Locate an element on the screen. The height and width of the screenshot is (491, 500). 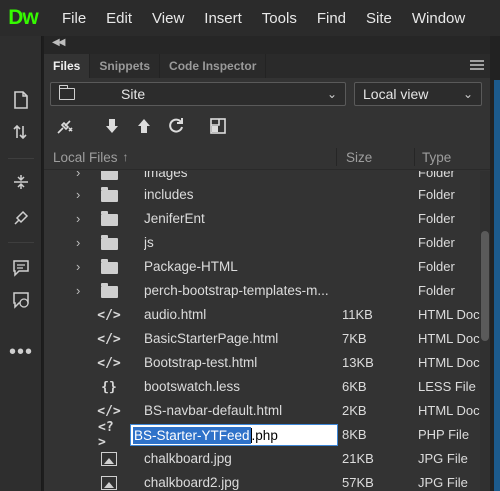
expand-panel-icon is located at coordinates (218, 126).